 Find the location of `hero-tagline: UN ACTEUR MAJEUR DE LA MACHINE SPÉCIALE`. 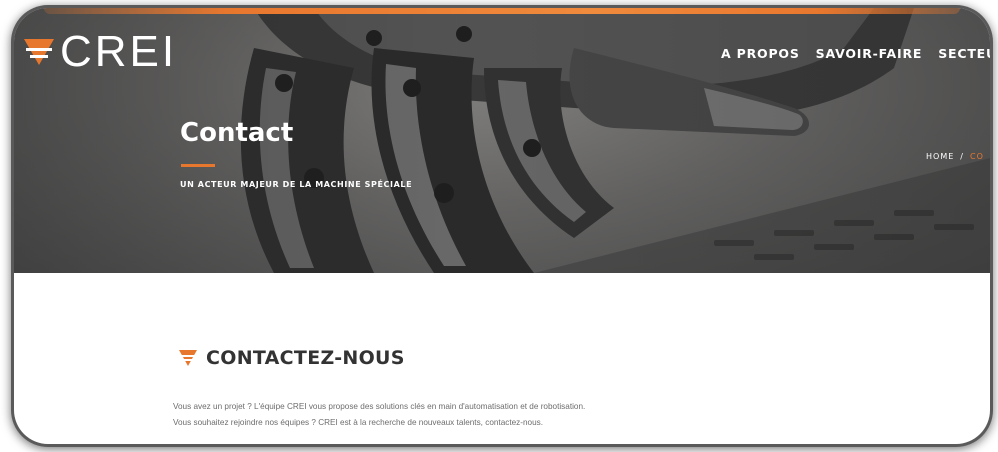

hero-tagline: UN ACTEUR MAJEUR DE LA MACHINE SPÉCIALE is located at coordinates (296, 184).